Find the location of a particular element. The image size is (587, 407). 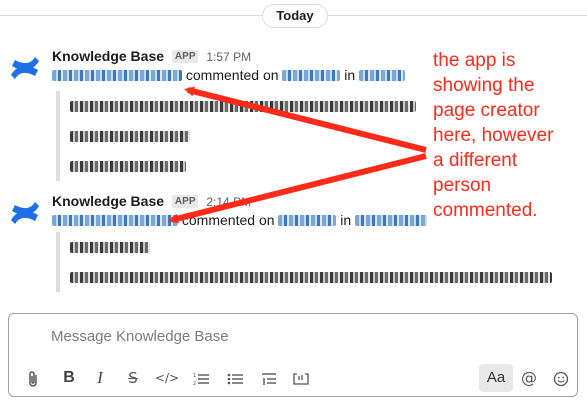

formatting-toolbar: B I S </> 1 2 Aa @ is located at coordinates (293, 378).